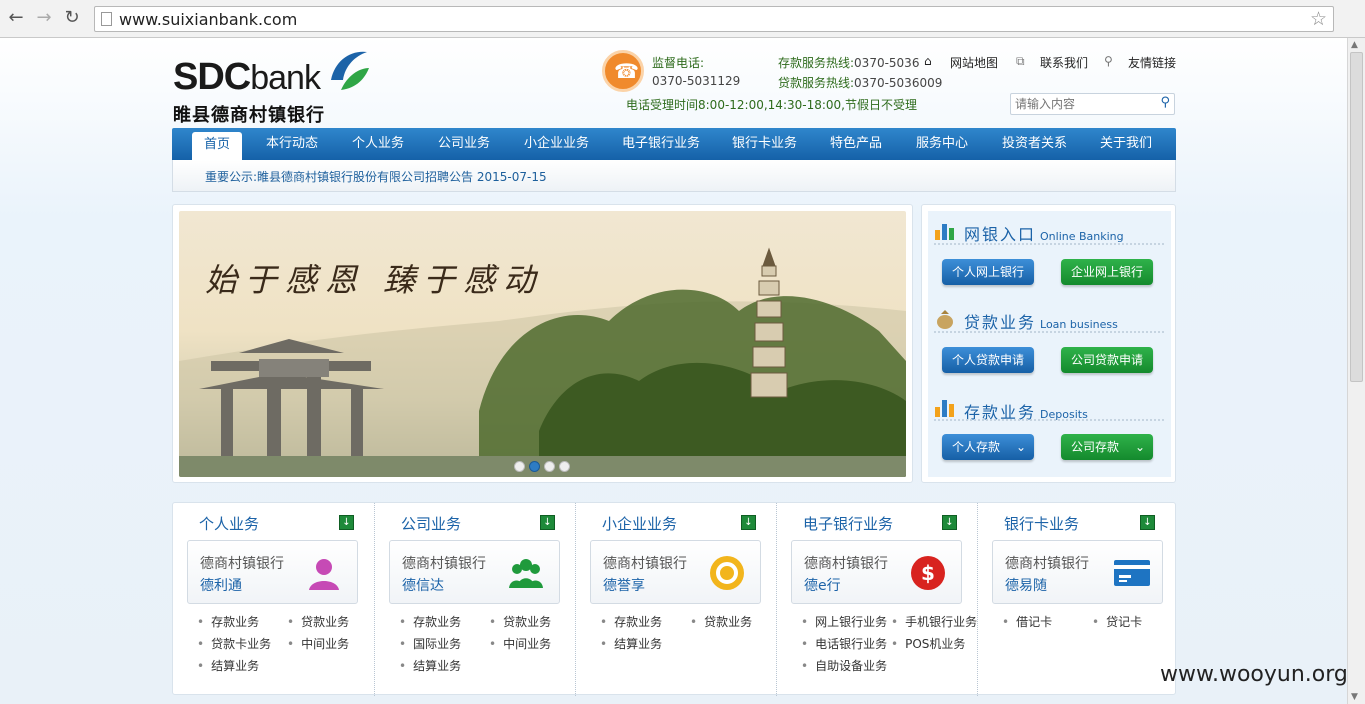 The width and height of the screenshot is (1365, 704). I want to click on column-small-business: 小企业业务 ↓ 德商村镇银行 德誉享 存款业务 贷款业务 结算业务, so click(675, 599).